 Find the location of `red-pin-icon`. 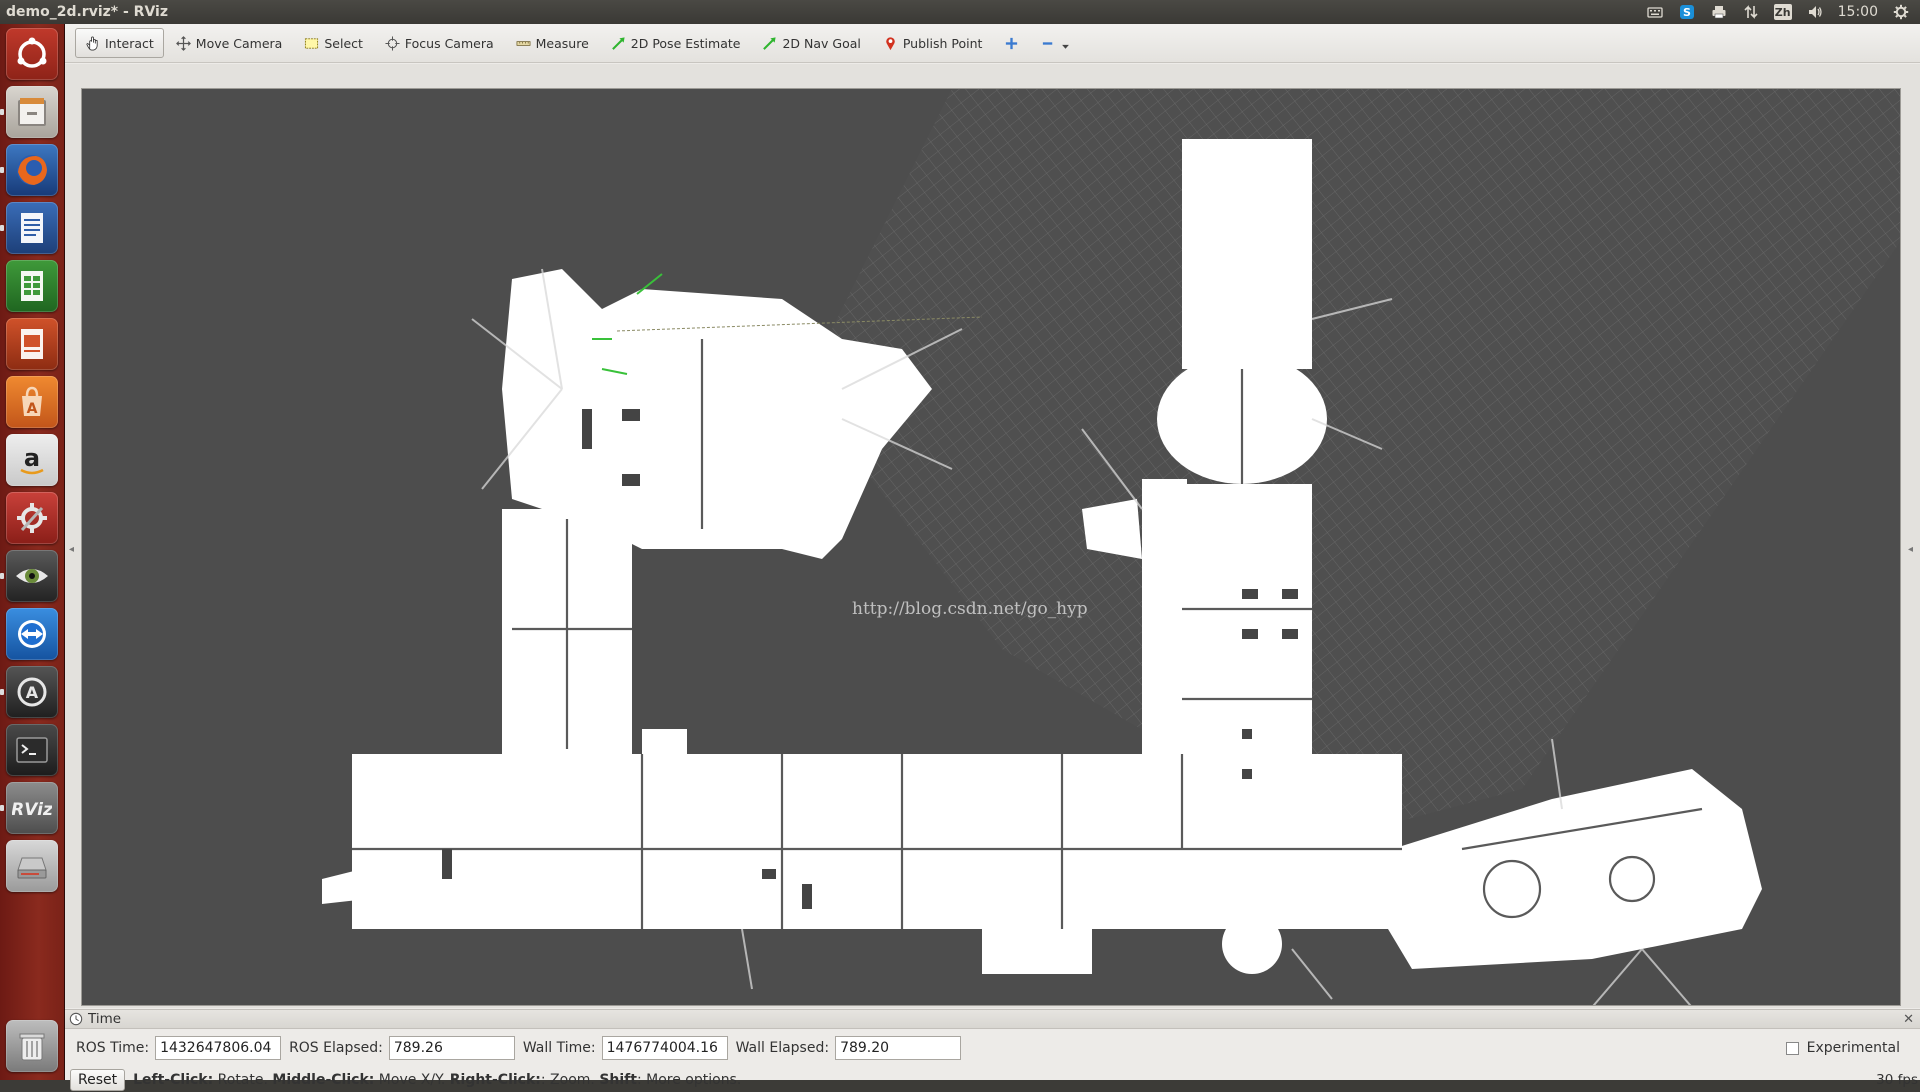

red-pin-icon is located at coordinates (890, 43).